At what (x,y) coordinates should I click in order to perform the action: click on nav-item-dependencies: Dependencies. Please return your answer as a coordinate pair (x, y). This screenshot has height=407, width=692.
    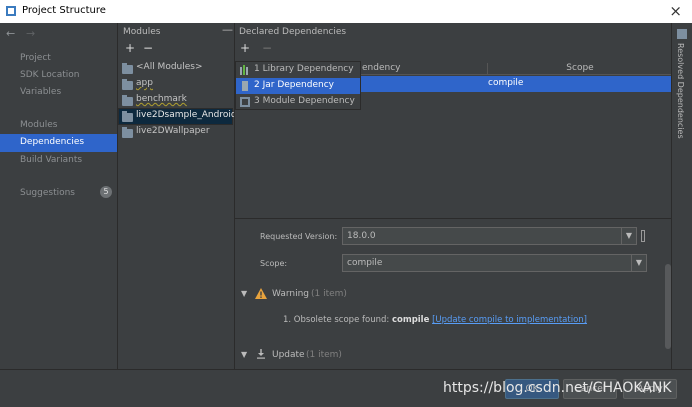
    Looking at the image, I should click on (52, 142).